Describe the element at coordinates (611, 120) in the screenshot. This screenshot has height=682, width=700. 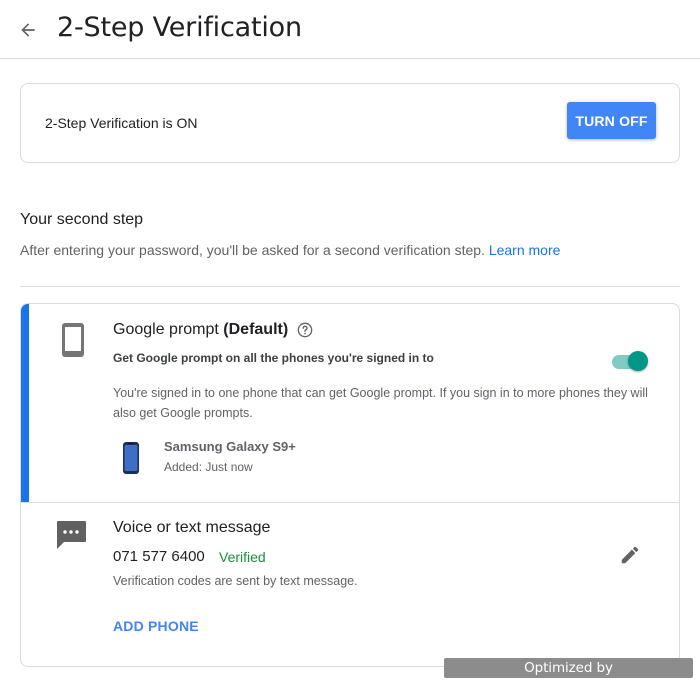
I see `turn-off-button: TURN OFF` at that location.